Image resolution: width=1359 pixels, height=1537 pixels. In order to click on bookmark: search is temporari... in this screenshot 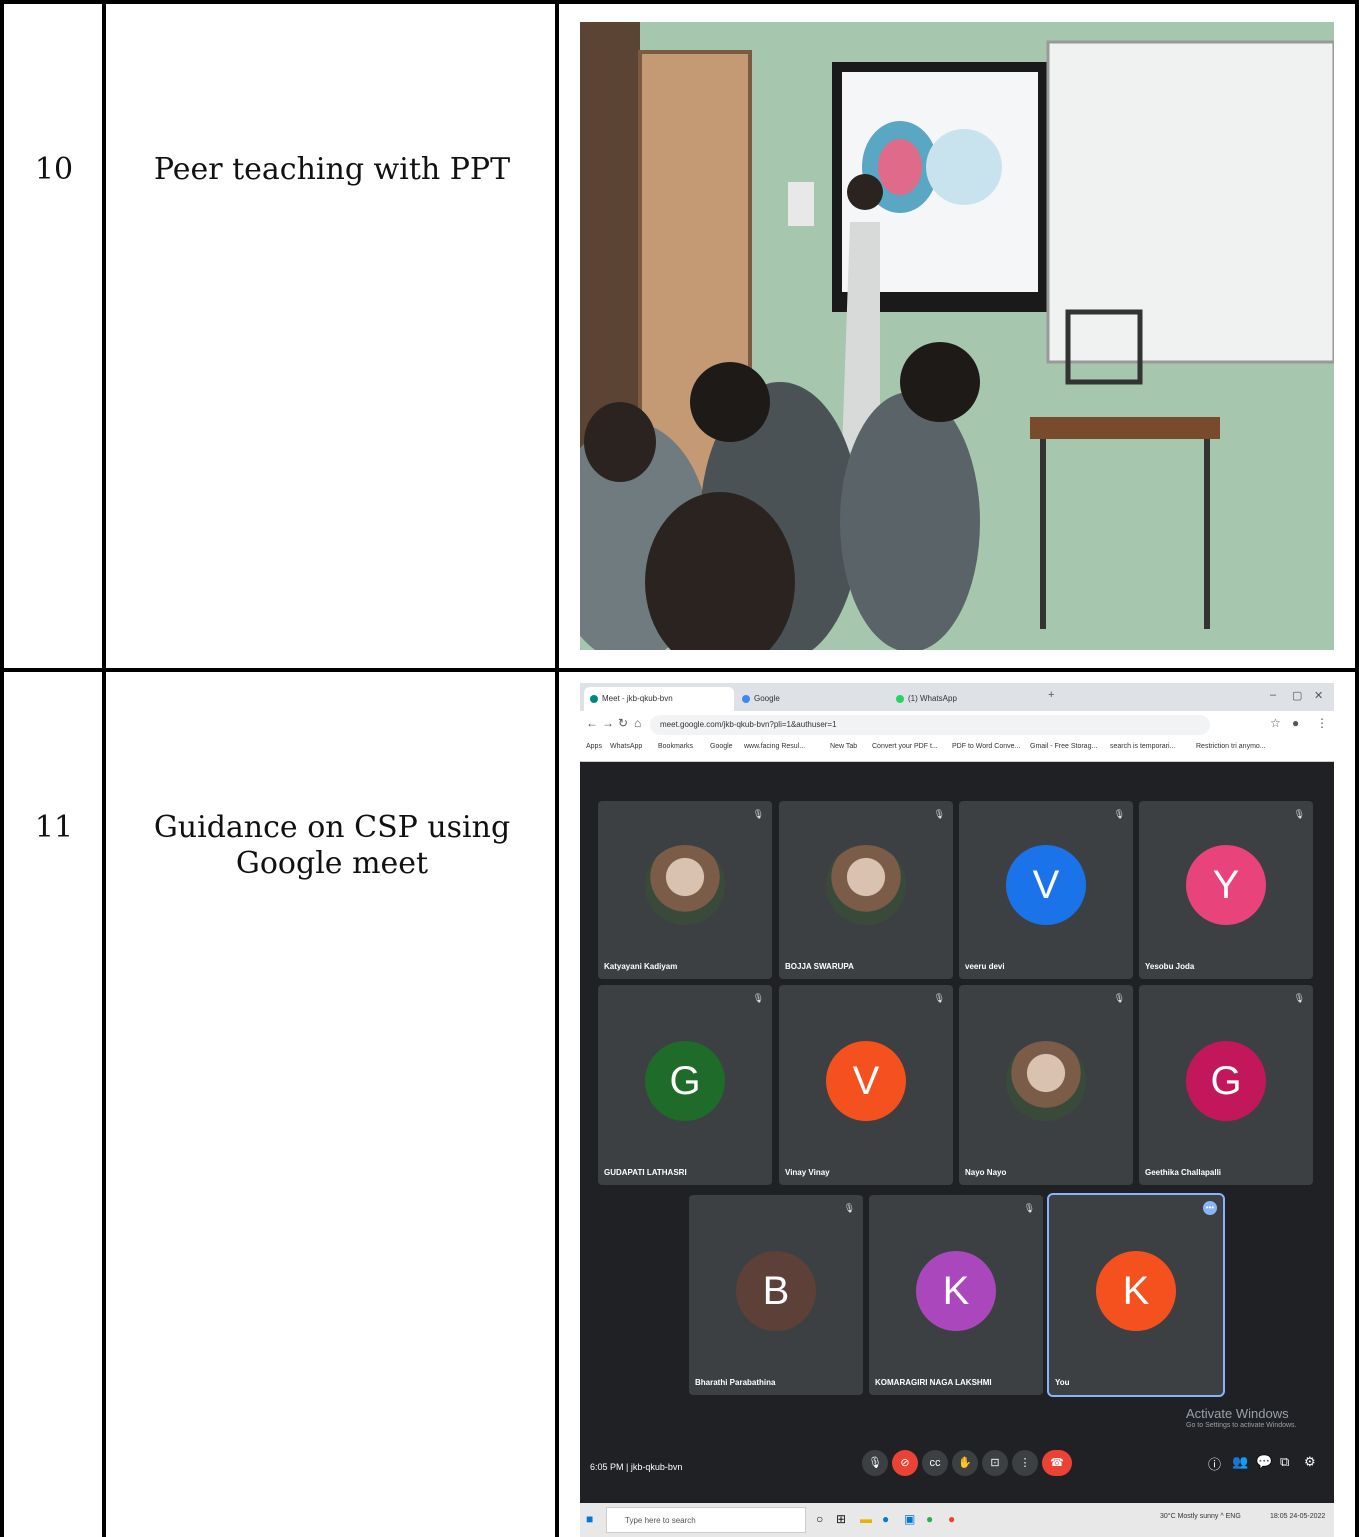, I will do `click(1142, 746)`.